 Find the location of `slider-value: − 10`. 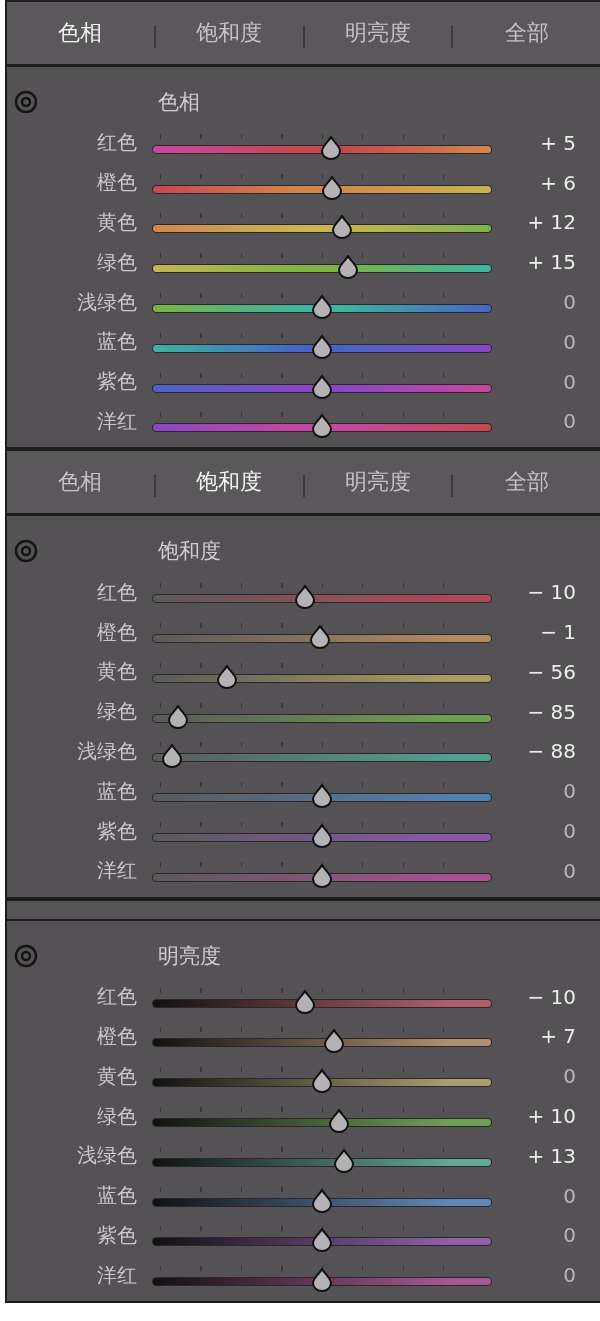

slider-value: − 10 is located at coordinates (552, 592).